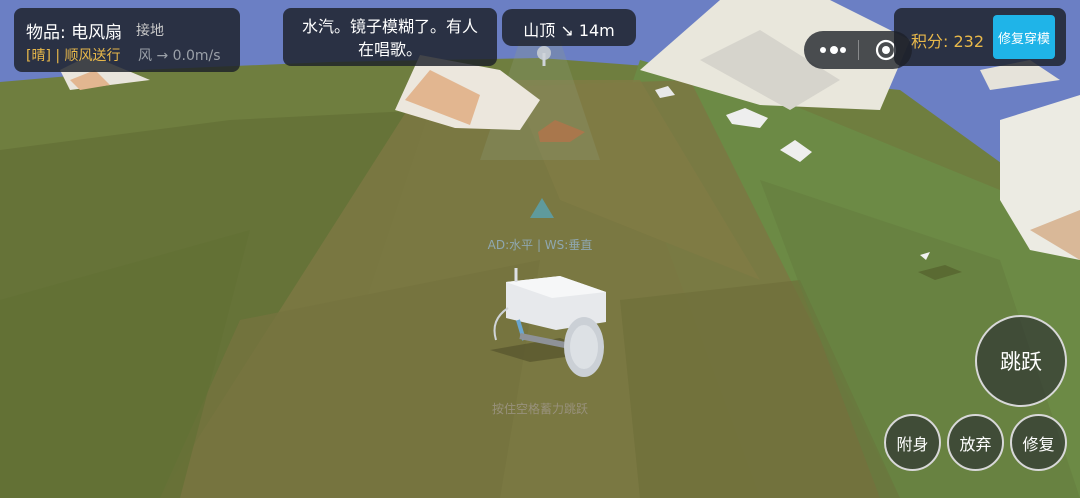 The height and width of the screenshot is (498, 1080). I want to click on target-distance: 山顶 ↘ 14m, so click(569, 30).